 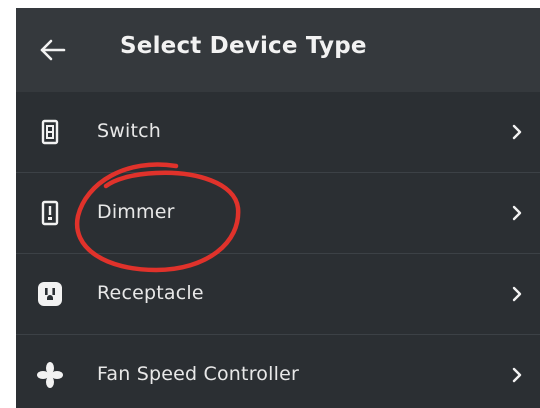 What do you see at coordinates (50, 294) in the screenshot?
I see `receptacle-icon` at bounding box center [50, 294].